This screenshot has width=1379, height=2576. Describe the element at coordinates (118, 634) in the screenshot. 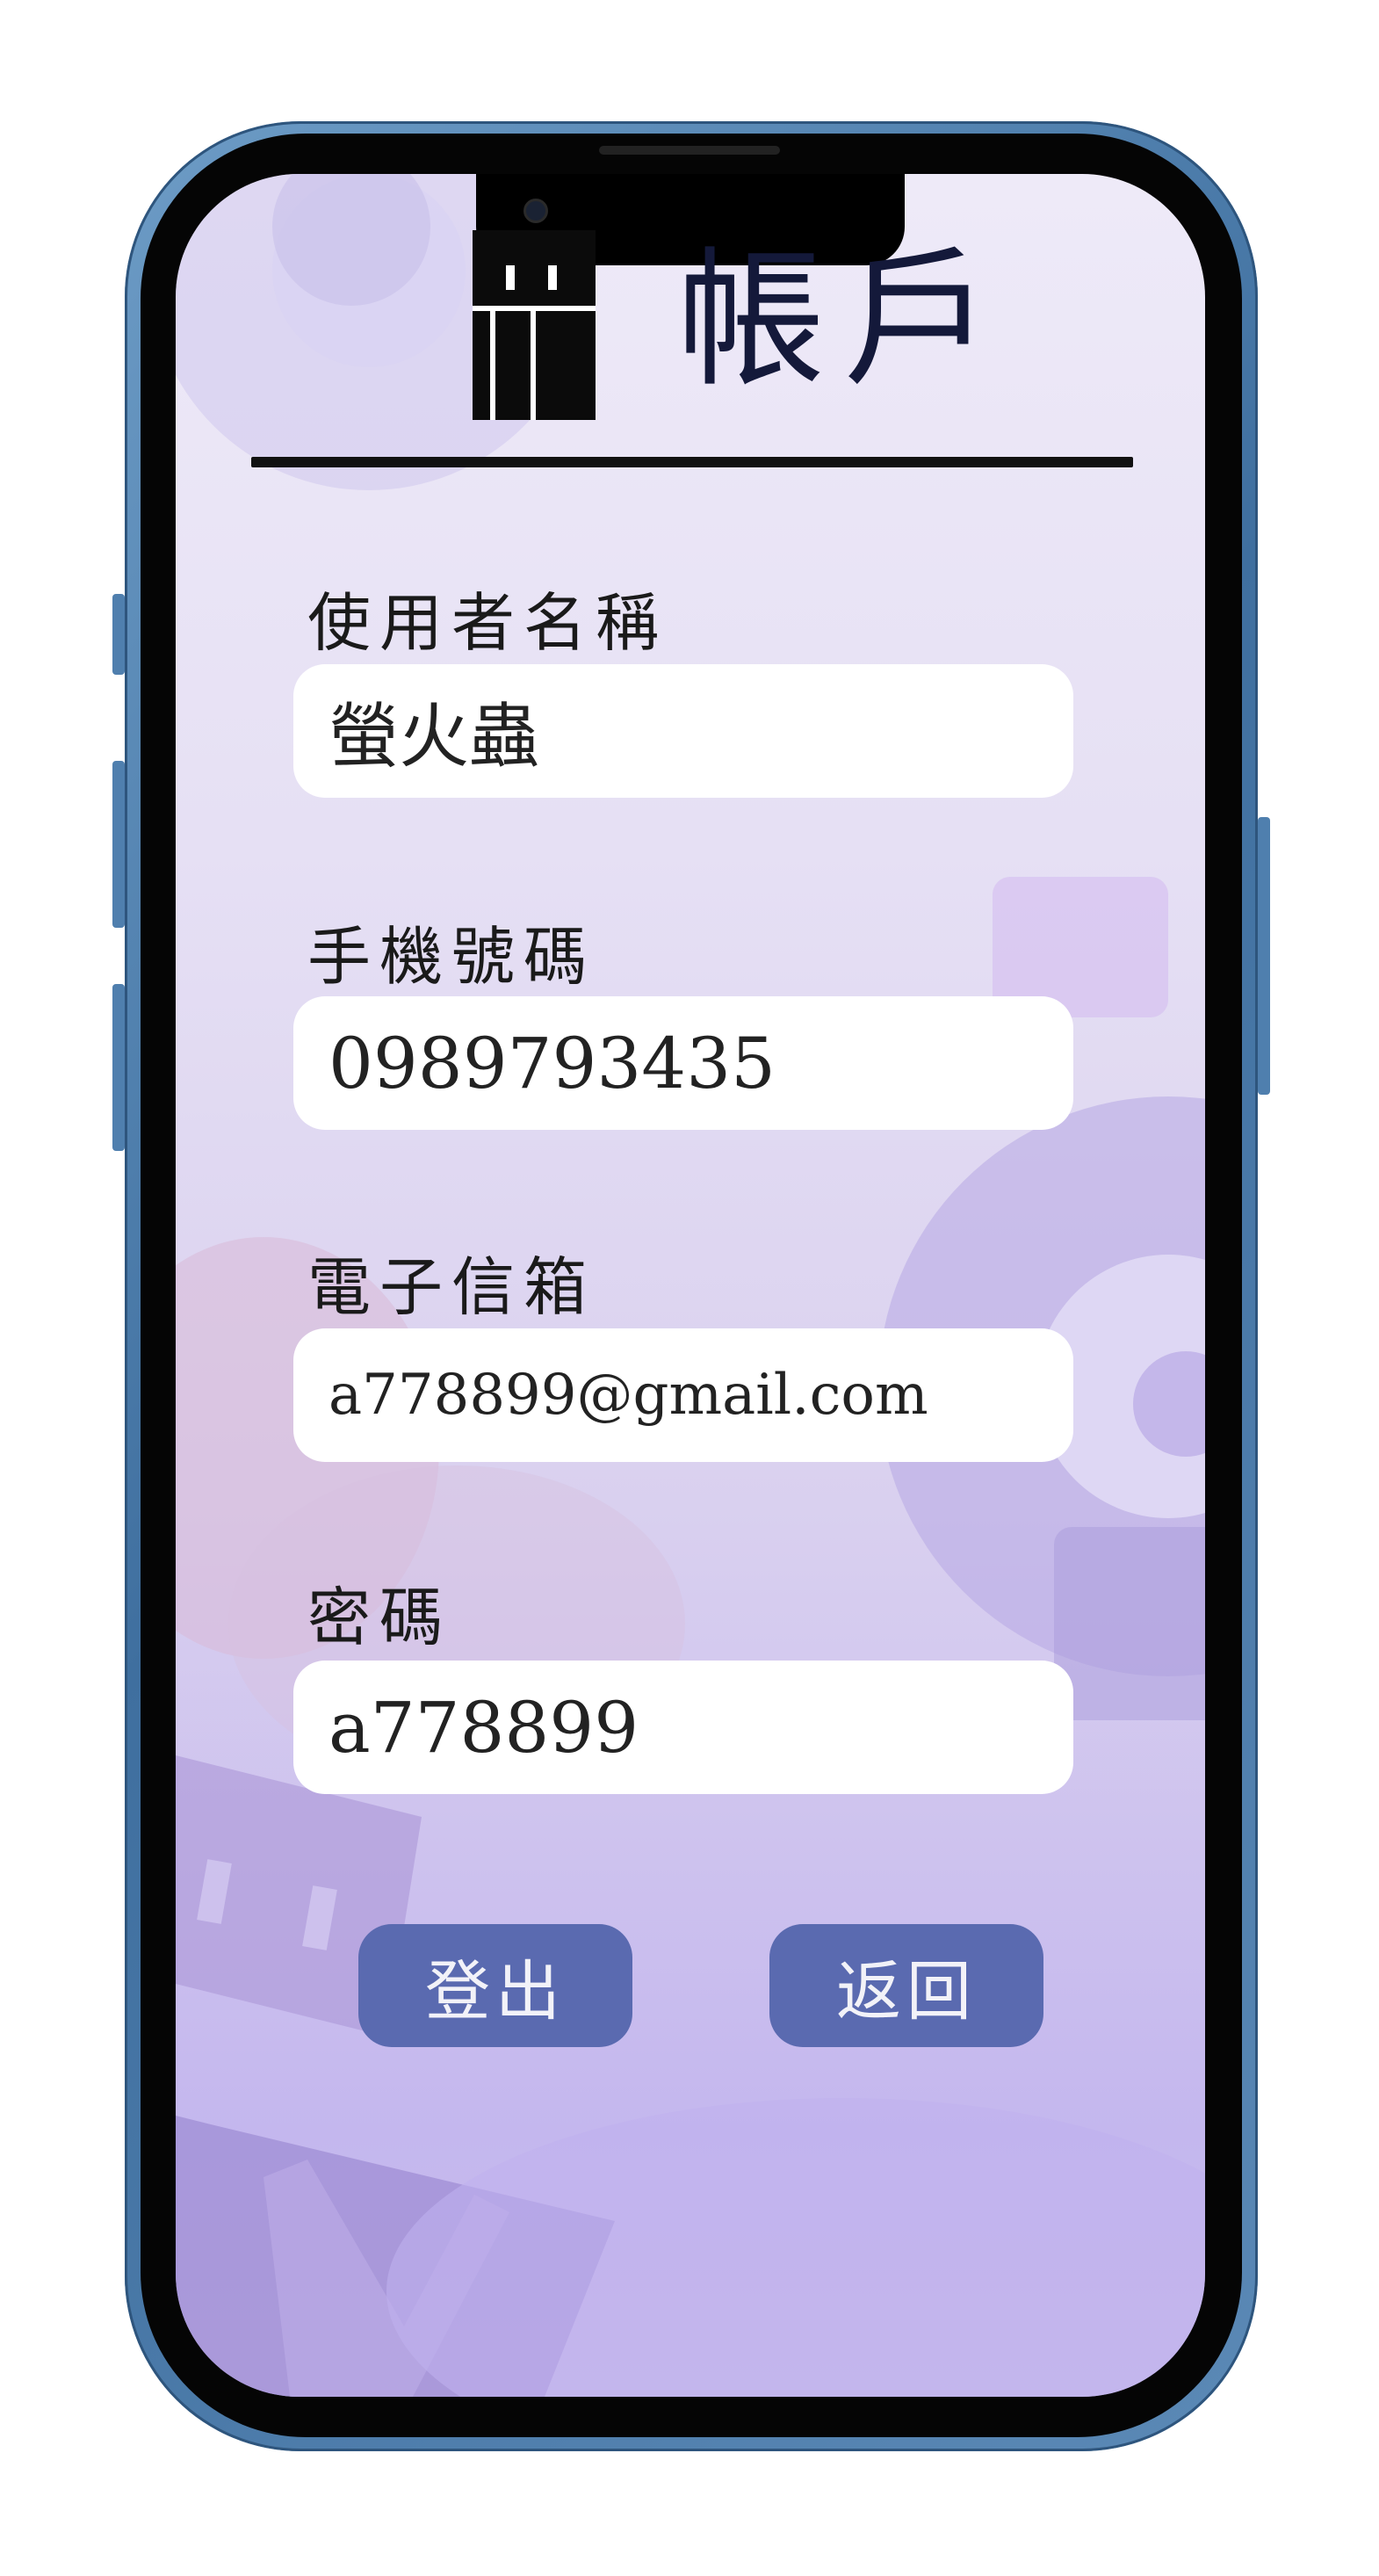

I see `mute-switch` at that location.